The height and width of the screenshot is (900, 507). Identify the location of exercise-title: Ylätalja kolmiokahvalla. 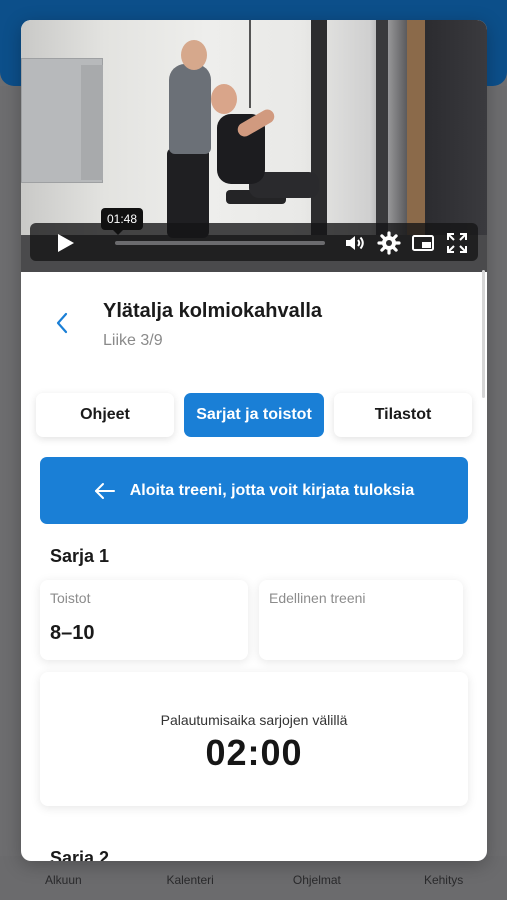
(212, 311).